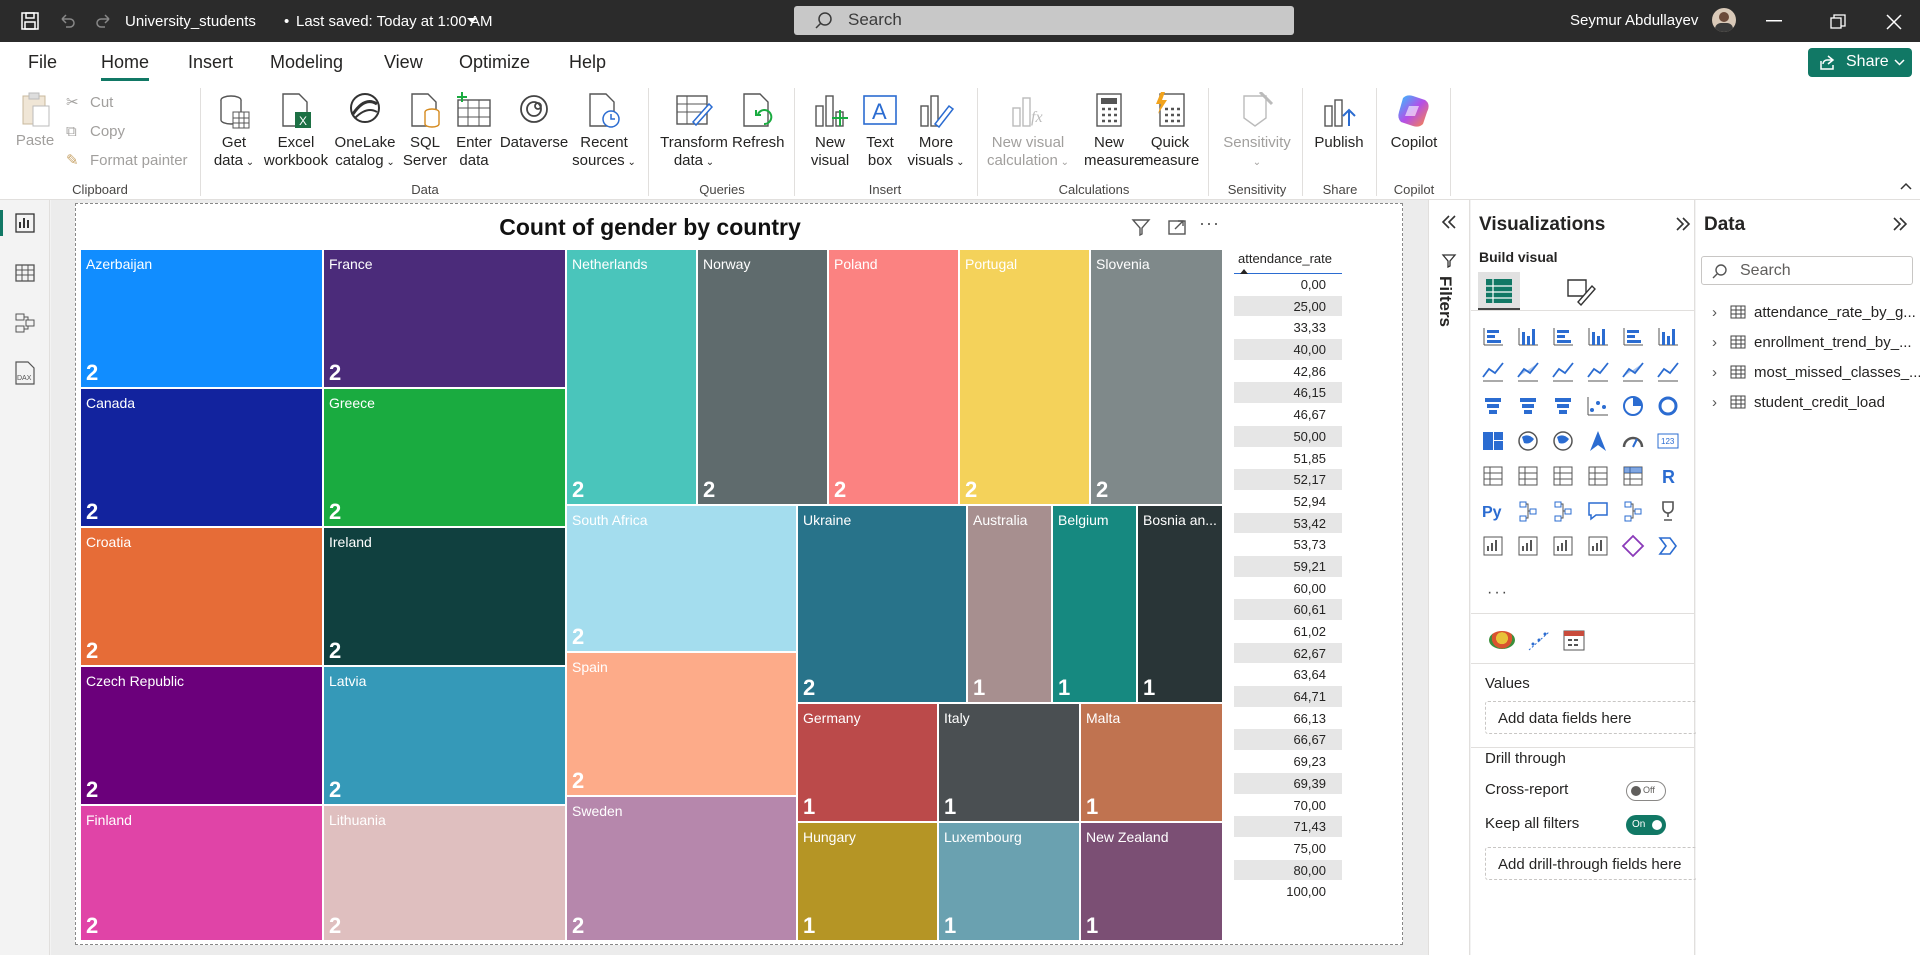 This screenshot has height=955, width=1920. I want to click on 100-area-icon, so click(1598, 371).